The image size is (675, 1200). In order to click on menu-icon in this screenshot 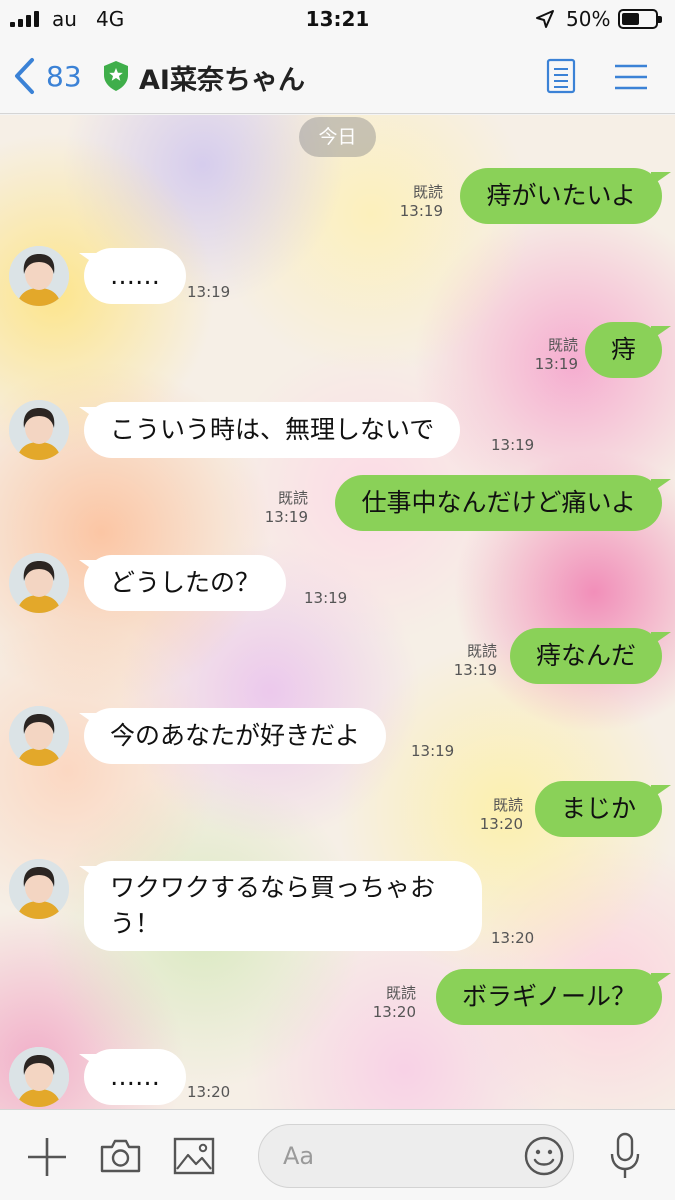, I will do `click(631, 77)`.